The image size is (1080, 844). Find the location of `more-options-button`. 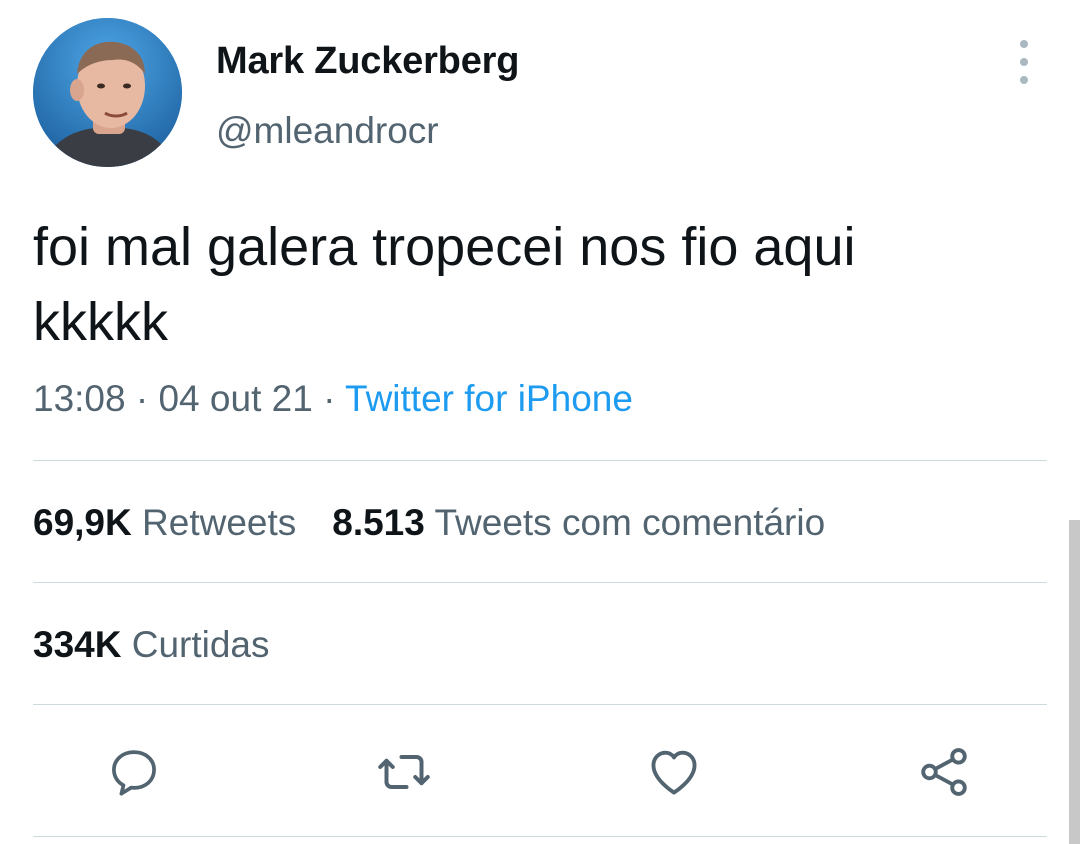

more-options-button is located at coordinates (1024, 62).